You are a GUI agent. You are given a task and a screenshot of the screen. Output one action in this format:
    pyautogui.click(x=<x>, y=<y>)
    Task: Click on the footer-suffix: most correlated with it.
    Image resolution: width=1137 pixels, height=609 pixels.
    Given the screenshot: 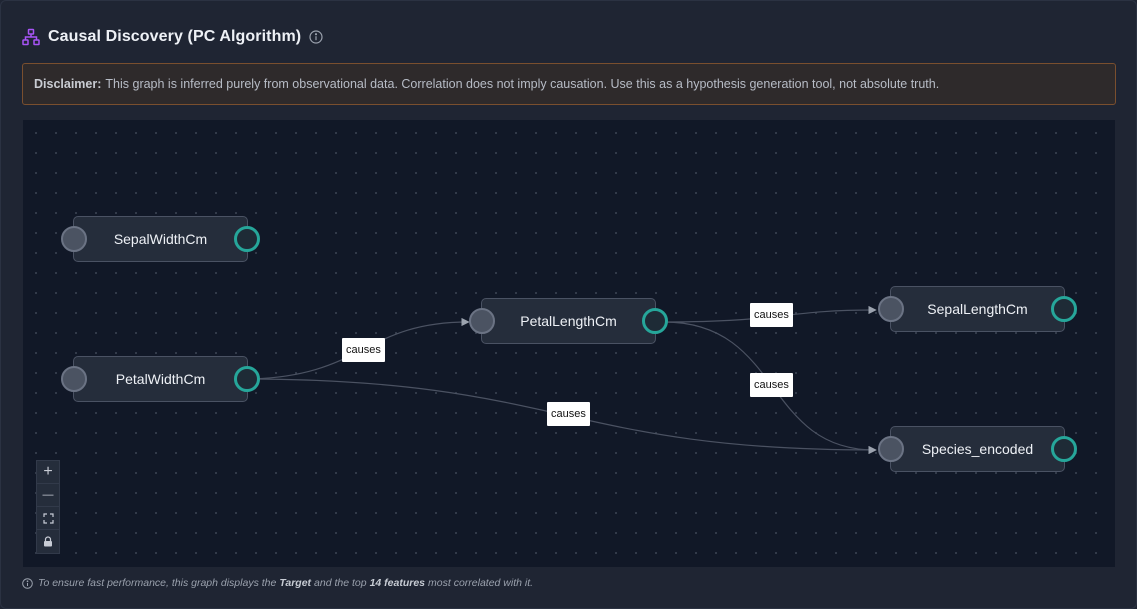 What is the action you would take?
    pyautogui.click(x=481, y=583)
    